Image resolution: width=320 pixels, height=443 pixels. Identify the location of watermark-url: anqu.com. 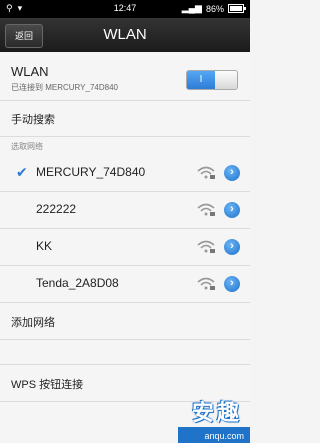
(224, 436).